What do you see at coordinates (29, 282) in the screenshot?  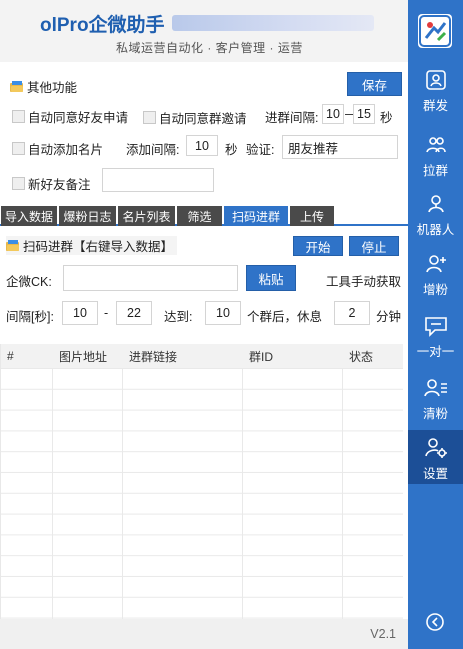 I see `ck-label: 企微CK:` at bounding box center [29, 282].